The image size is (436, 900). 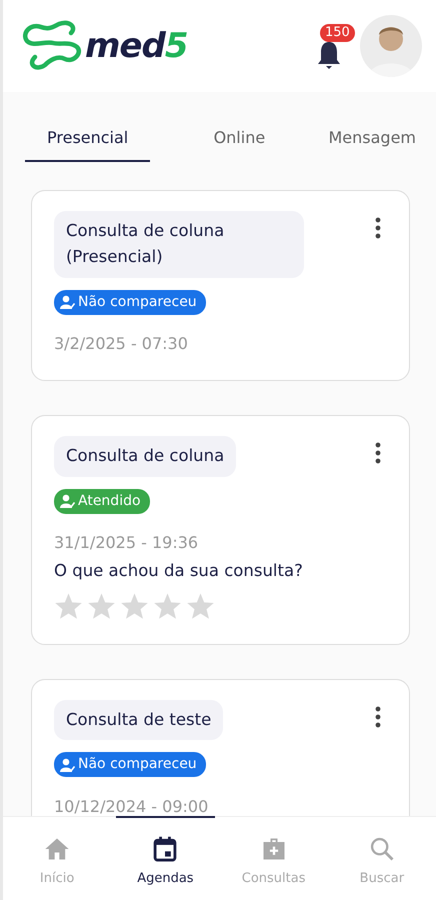 What do you see at coordinates (240, 142) in the screenshot?
I see `tab: Online` at bounding box center [240, 142].